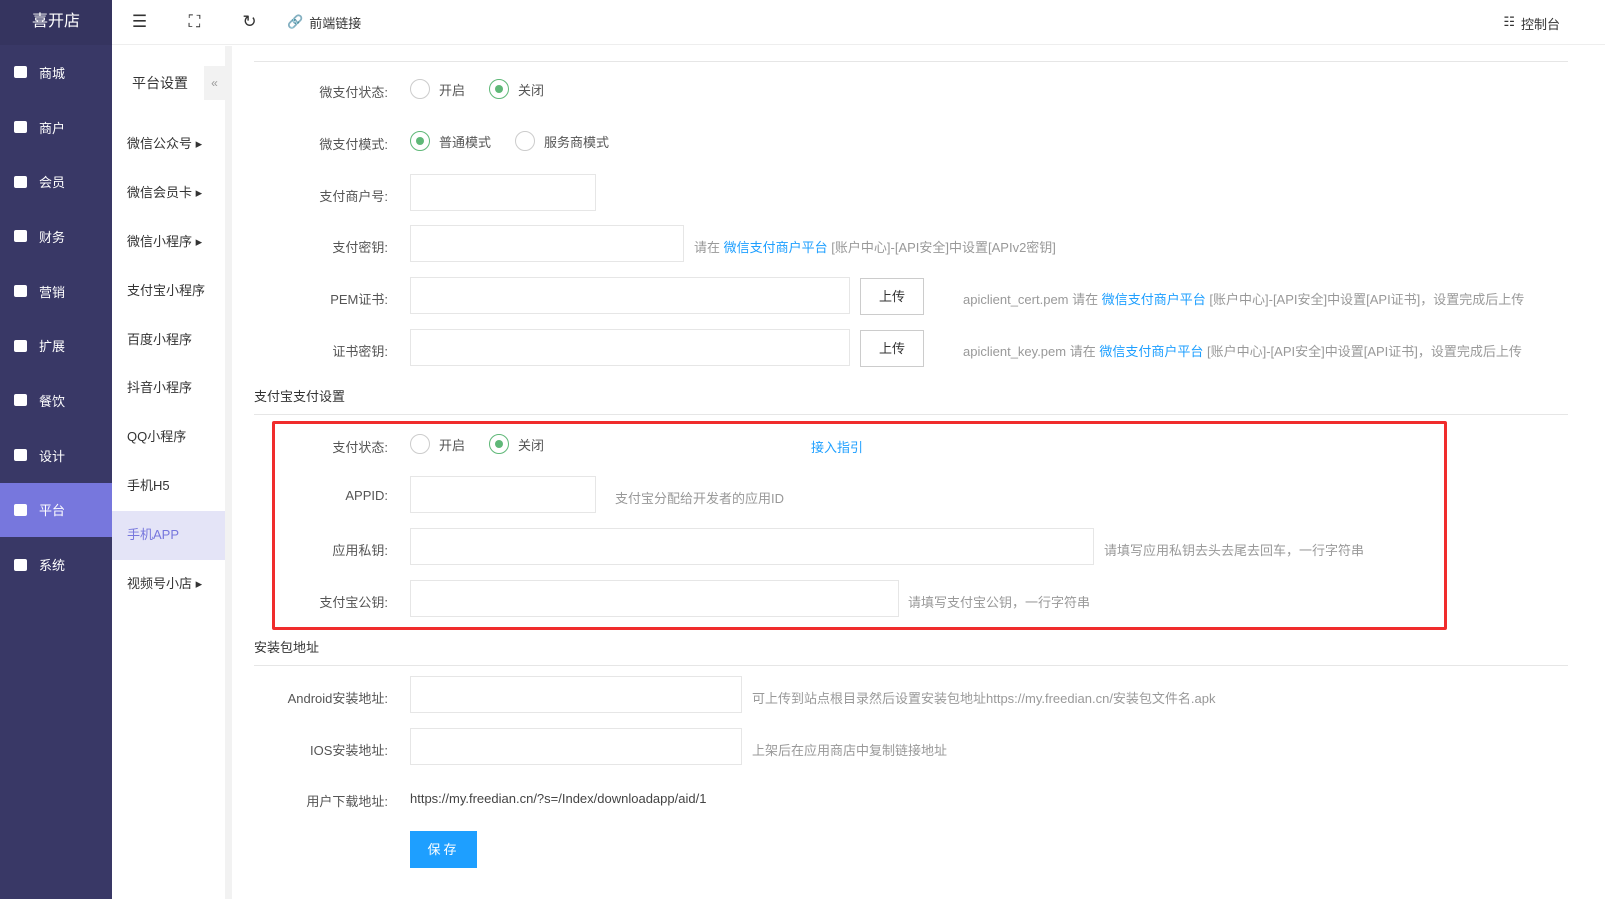  I want to click on submenu-item: 微信公众号 ▸, so click(168, 144).